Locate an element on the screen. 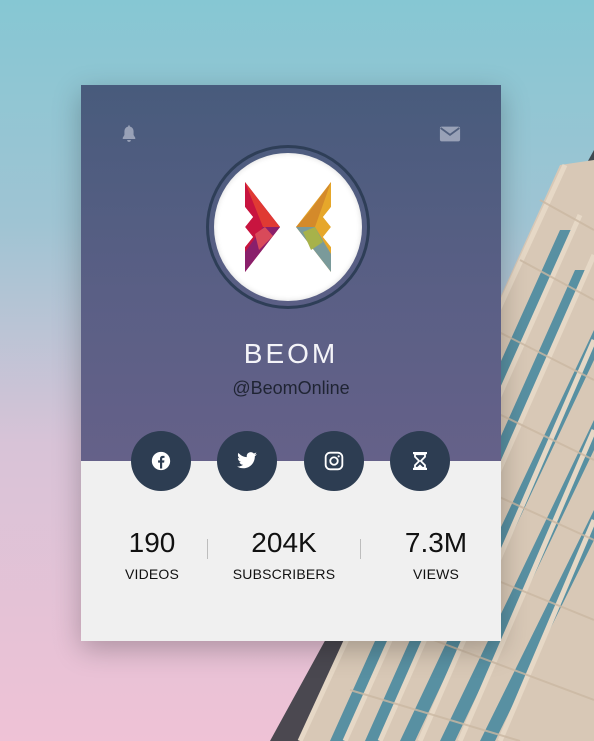  stat-label: VIEWS is located at coordinates (436, 574).